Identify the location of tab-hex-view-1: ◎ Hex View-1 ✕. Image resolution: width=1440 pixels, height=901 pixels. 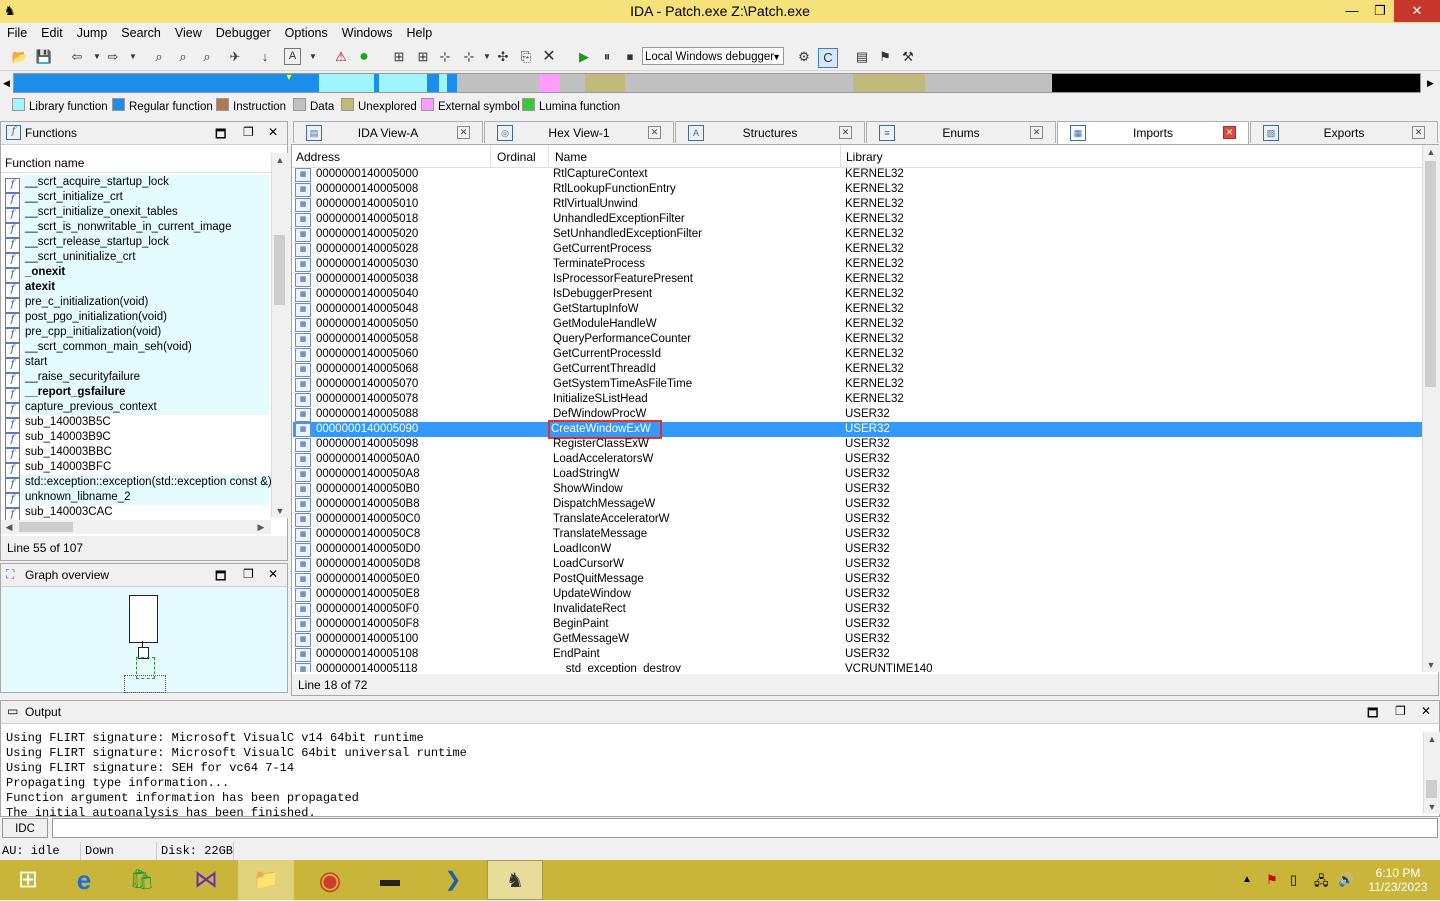
(579, 132).